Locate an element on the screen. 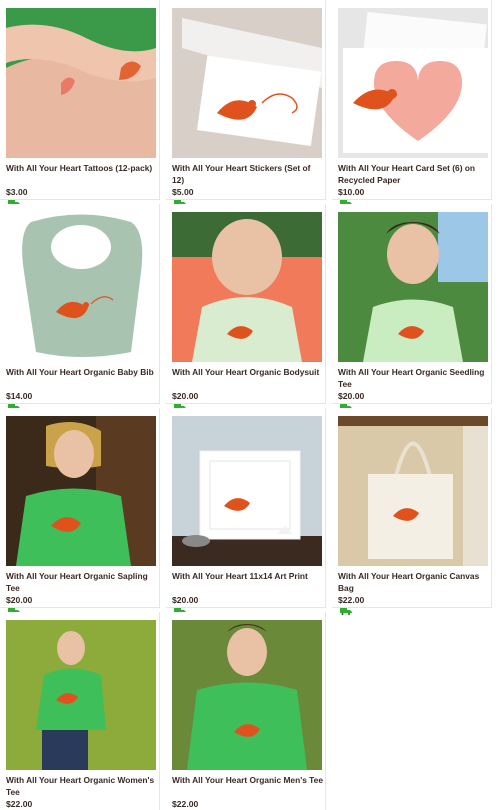 The image size is (500, 810). product-price: $3.00 is located at coordinates (17, 192).